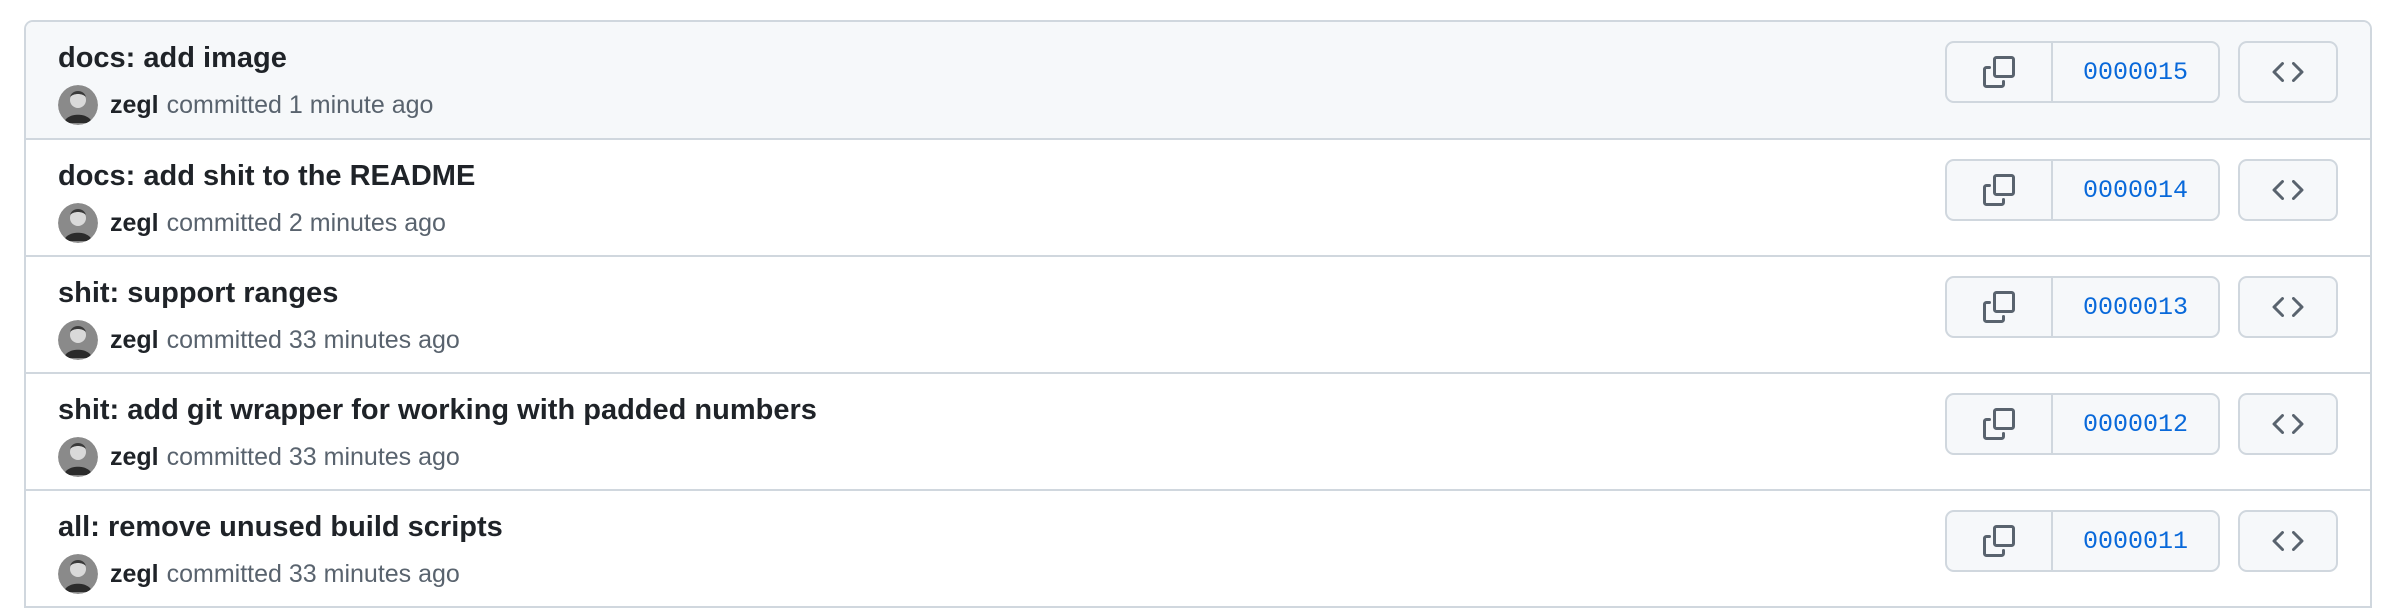 This screenshot has width=2394, height=616. What do you see at coordinates (2135, 541) in the screenshot?
I see `commit-sha-link: 0000011` at bounding box center [2135, 541].